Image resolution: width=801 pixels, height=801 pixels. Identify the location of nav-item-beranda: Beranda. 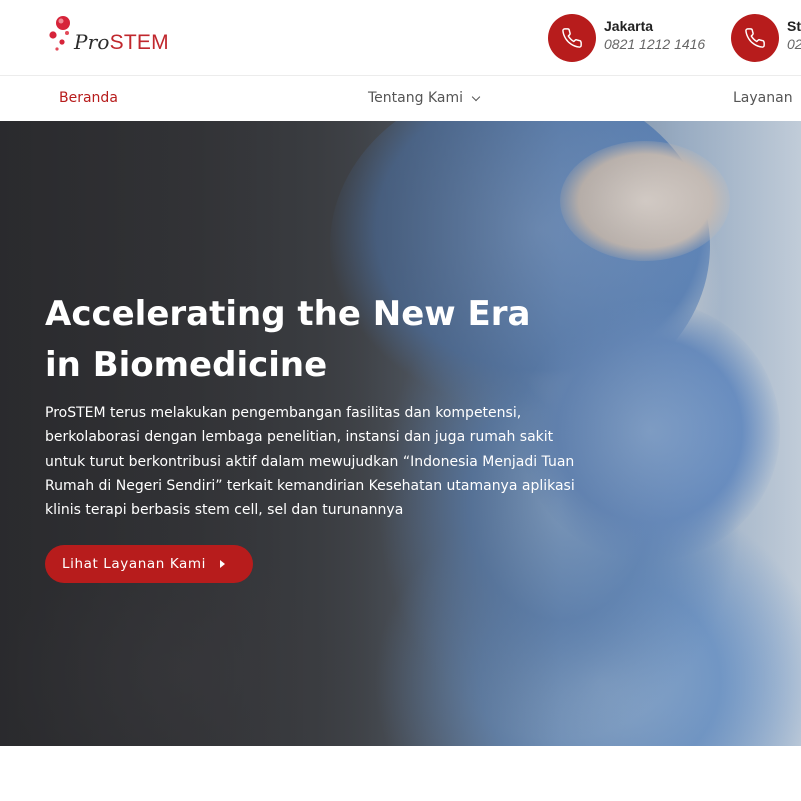
(88, 98).